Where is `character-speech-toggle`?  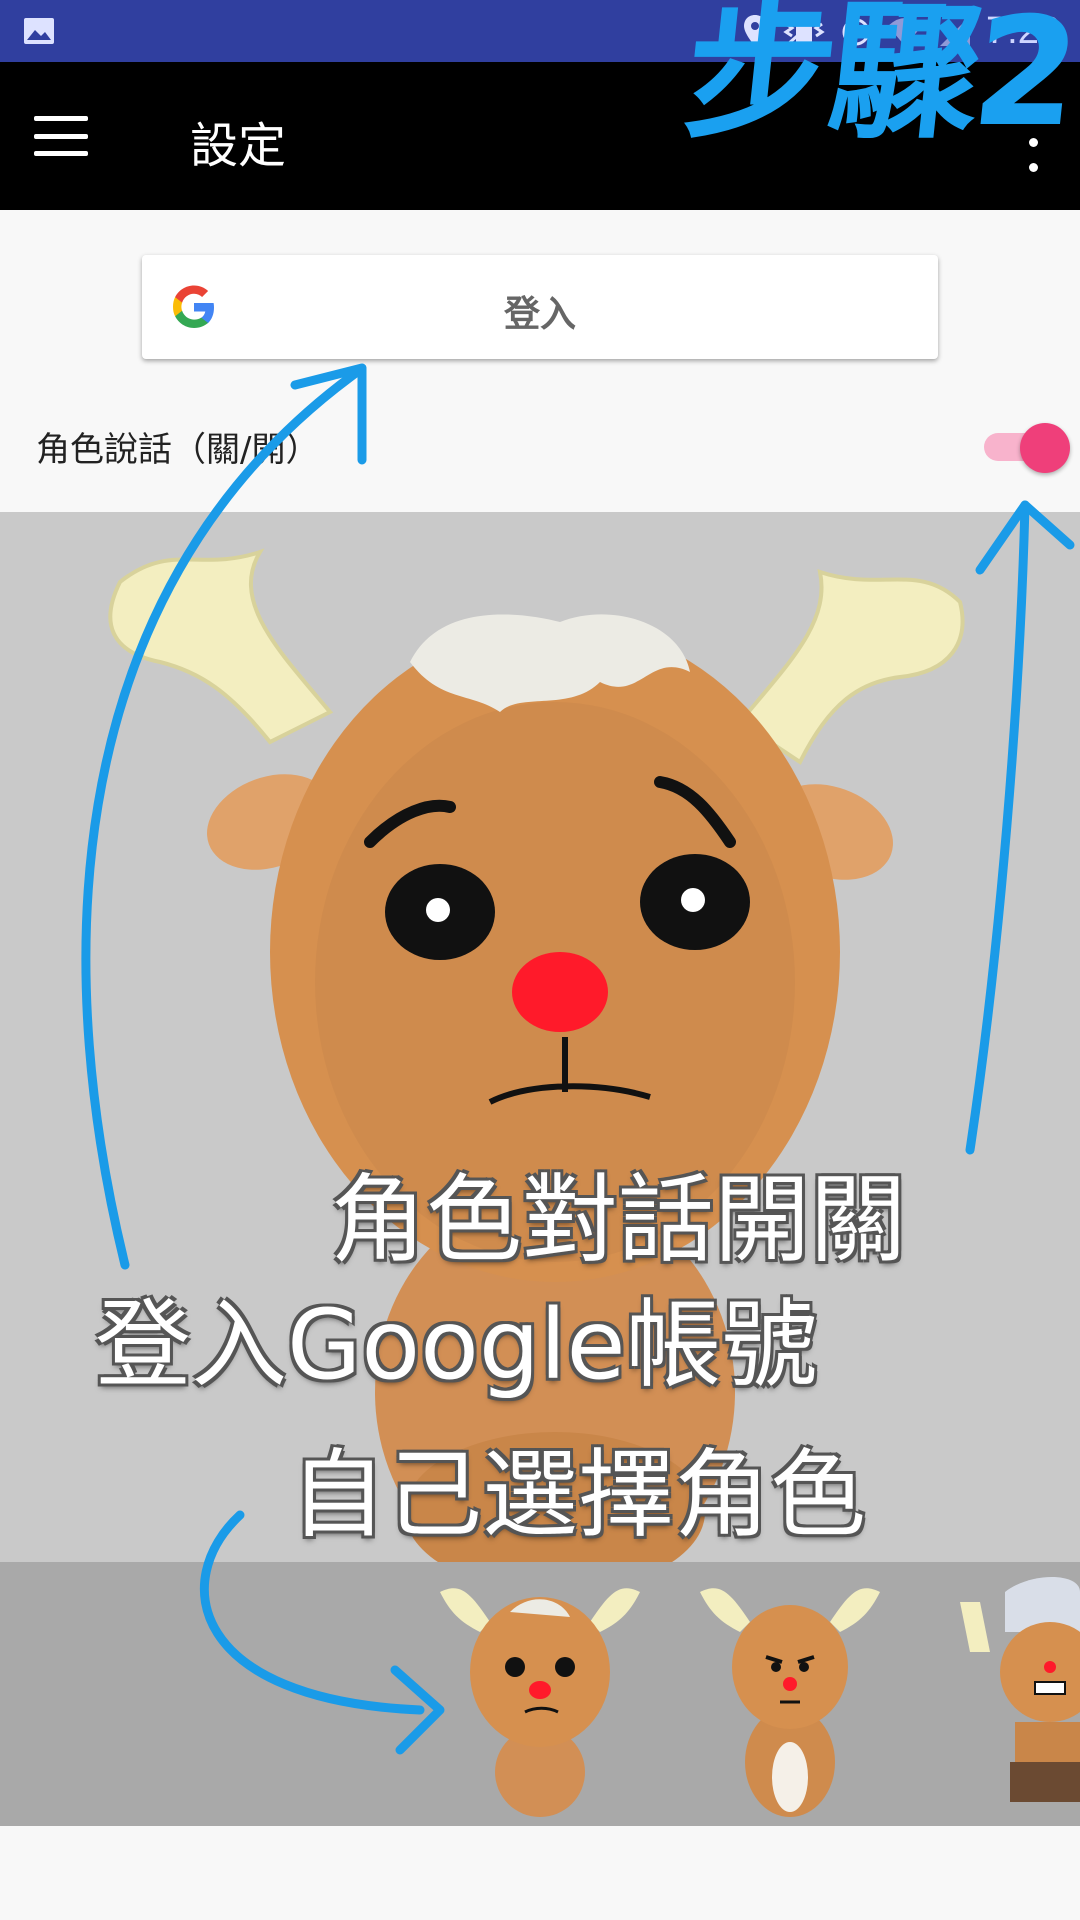 character-speech-toggle is located at coordinates (1025, 445).